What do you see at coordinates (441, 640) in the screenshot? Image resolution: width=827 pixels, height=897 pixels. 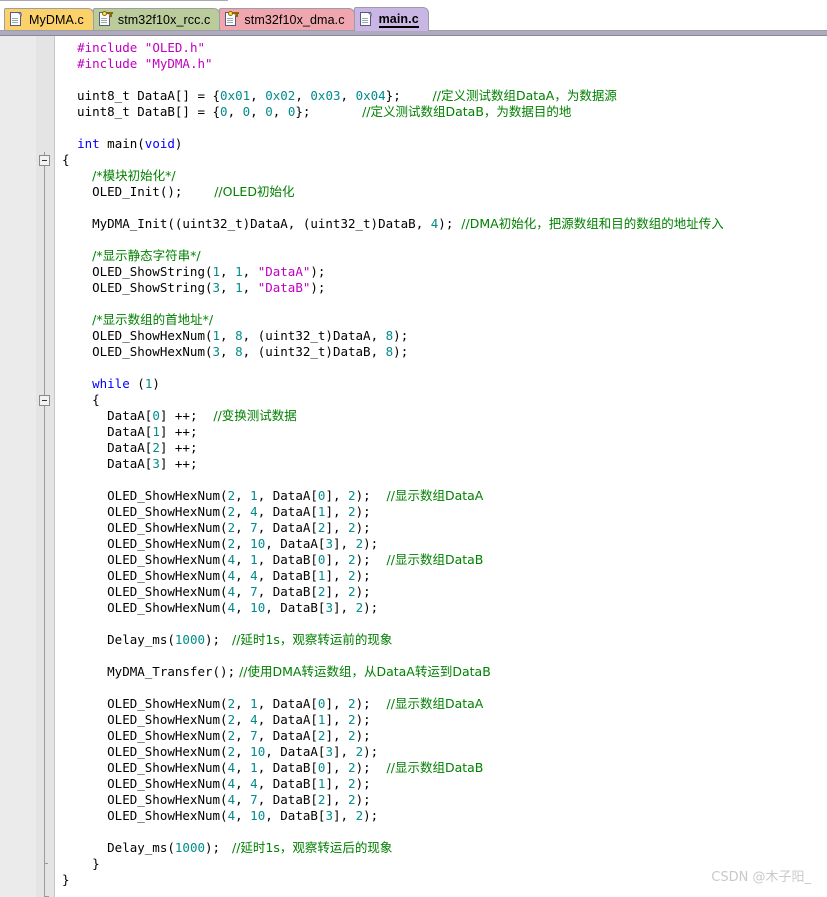 I see `code-line: Delay_ms(1000); //延时1s，观察转运前的现象` at bounding box center [441, 640].